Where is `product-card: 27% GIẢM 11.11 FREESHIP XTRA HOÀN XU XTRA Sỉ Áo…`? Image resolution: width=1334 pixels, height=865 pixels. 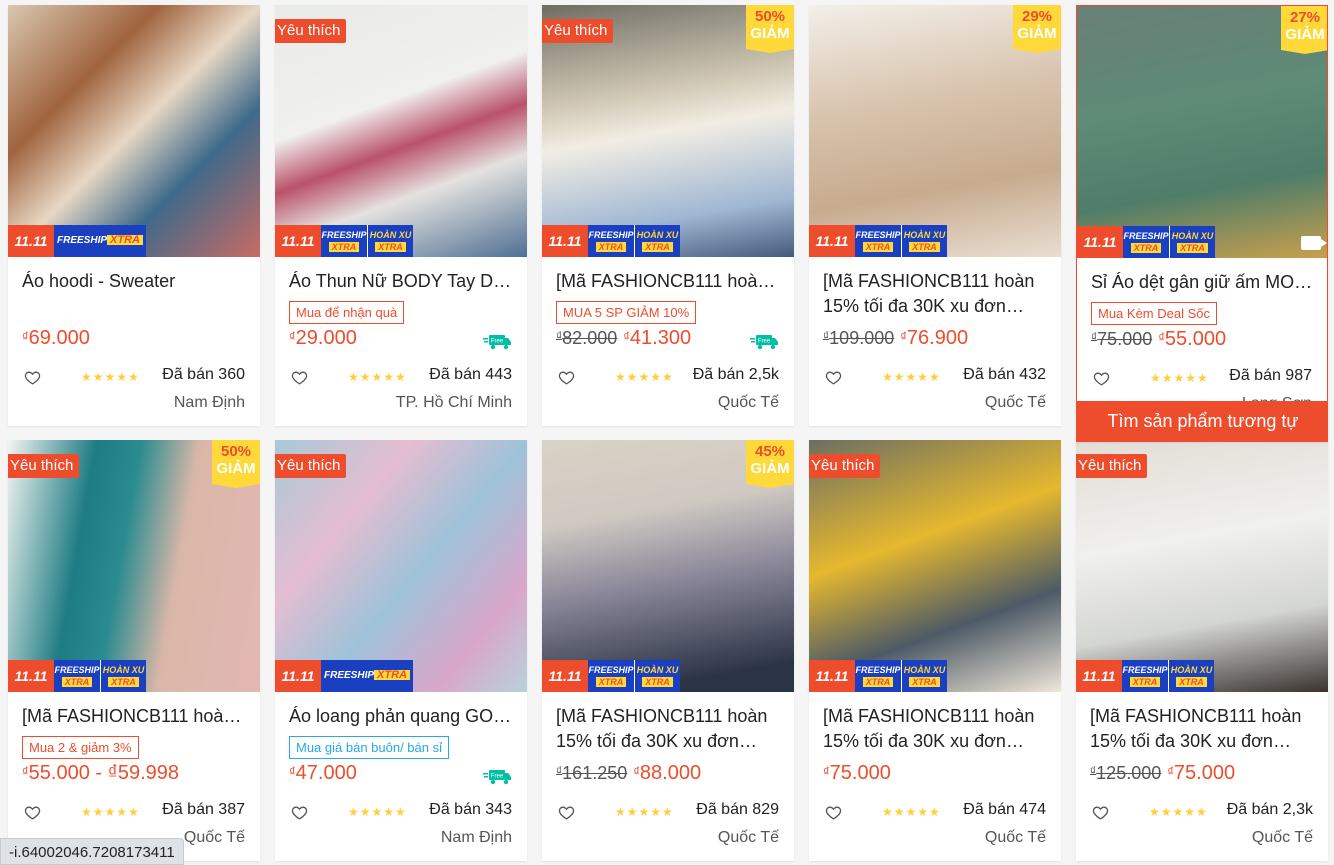 product-card: 27% GIẢM 11.11 FREESHIP XTRA HOÀN XU XTRA Sỉ Áo… is located at coordinates (1202, 223).